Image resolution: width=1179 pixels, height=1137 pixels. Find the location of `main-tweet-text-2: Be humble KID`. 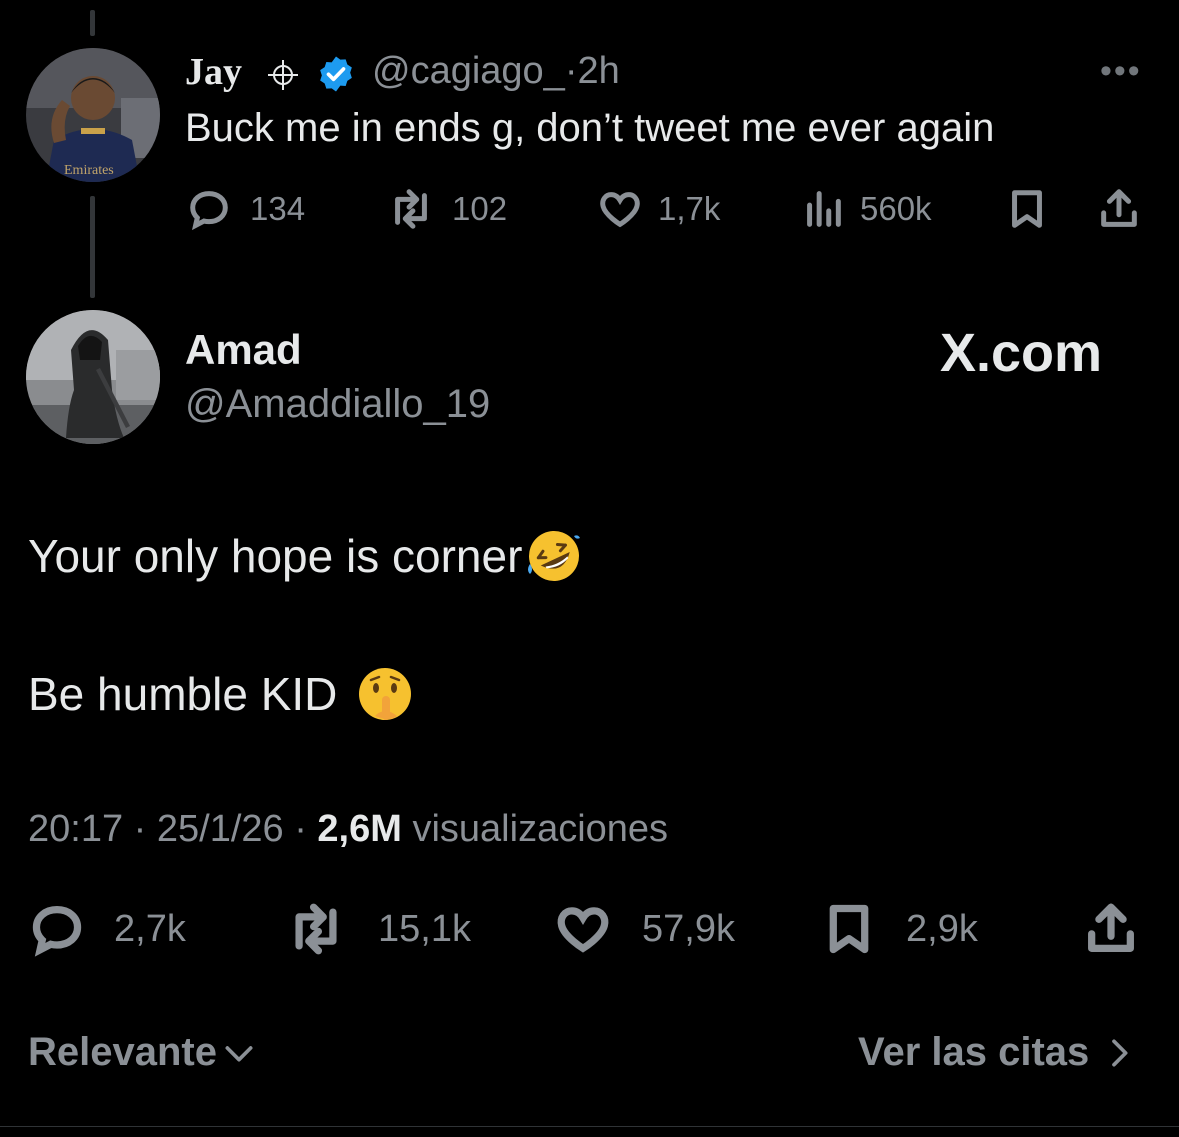

main-tweet-text-2: Be humble KID is located at coordinates (183, 694).